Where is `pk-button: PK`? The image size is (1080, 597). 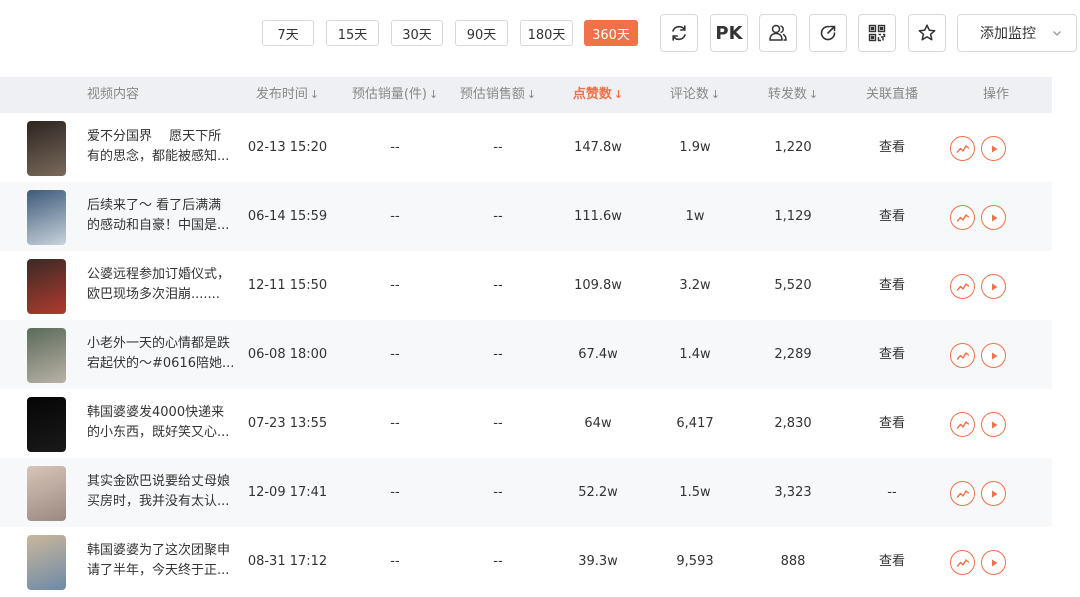
pk-button: PK is located at coordinates (729, 33).